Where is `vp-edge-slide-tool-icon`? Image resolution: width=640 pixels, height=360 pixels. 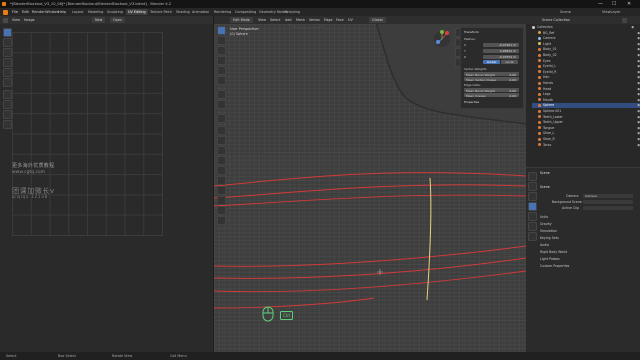 vp-edge-slide-tool-icon is located at coordinates (221, 210).